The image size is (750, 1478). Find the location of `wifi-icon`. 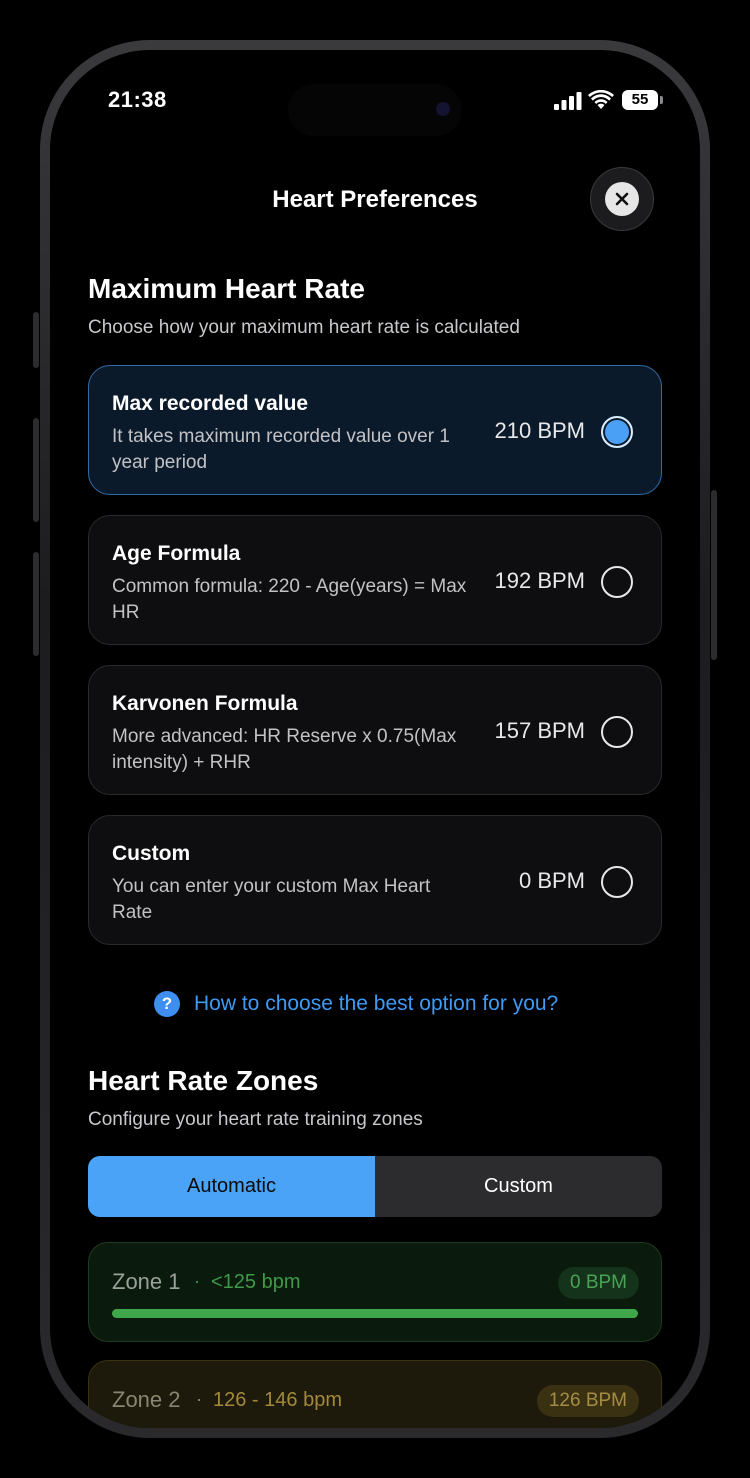

wifi-icon is located at coordinates (601, 99).